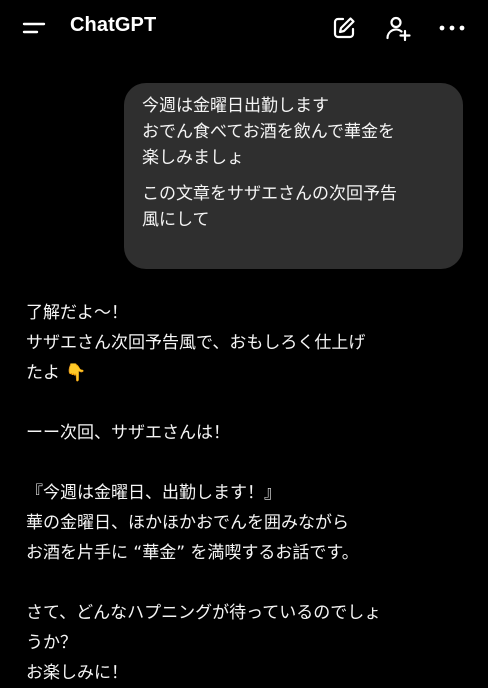  What do you see at coordinates (128, 433) in the screenshot?
I see `assistant-paragraph: ーー次回、サザエさんは！` at bounding box center [128, 433].